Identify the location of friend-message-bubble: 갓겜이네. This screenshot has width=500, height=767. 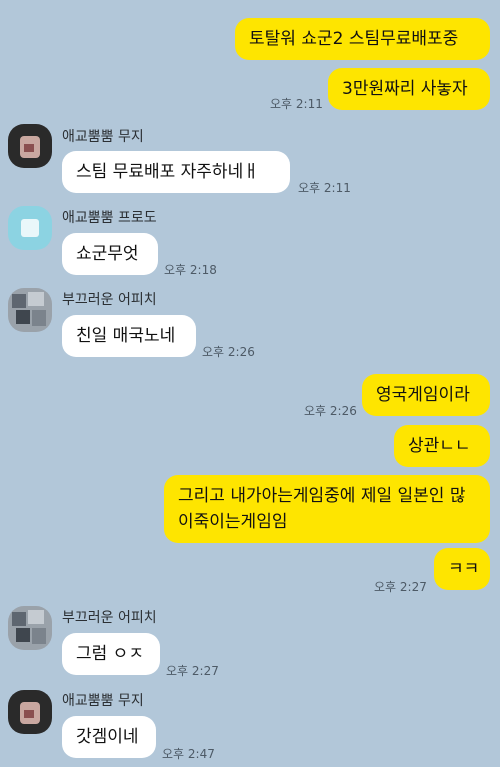
(109, 737).